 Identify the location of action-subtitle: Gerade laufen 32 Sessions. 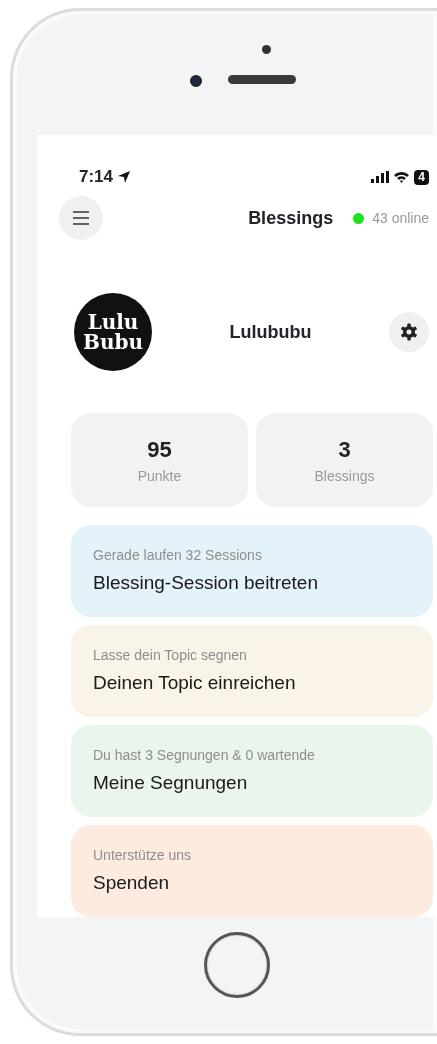
(178, 555).